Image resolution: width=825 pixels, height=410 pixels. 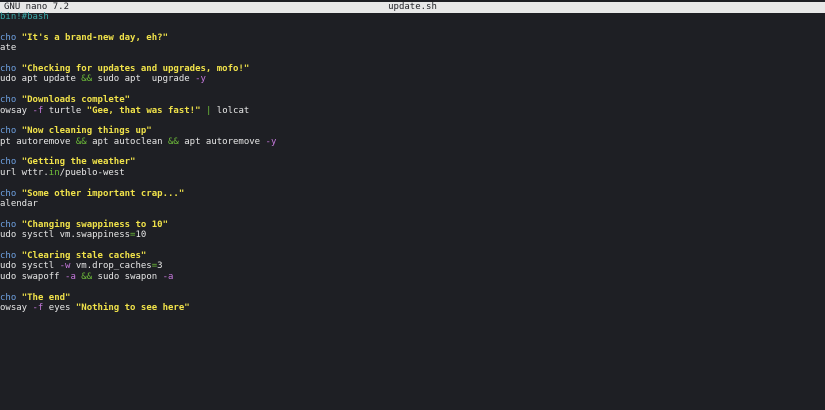 I want to click on code-token: turtle, so click(x=65, y=110).